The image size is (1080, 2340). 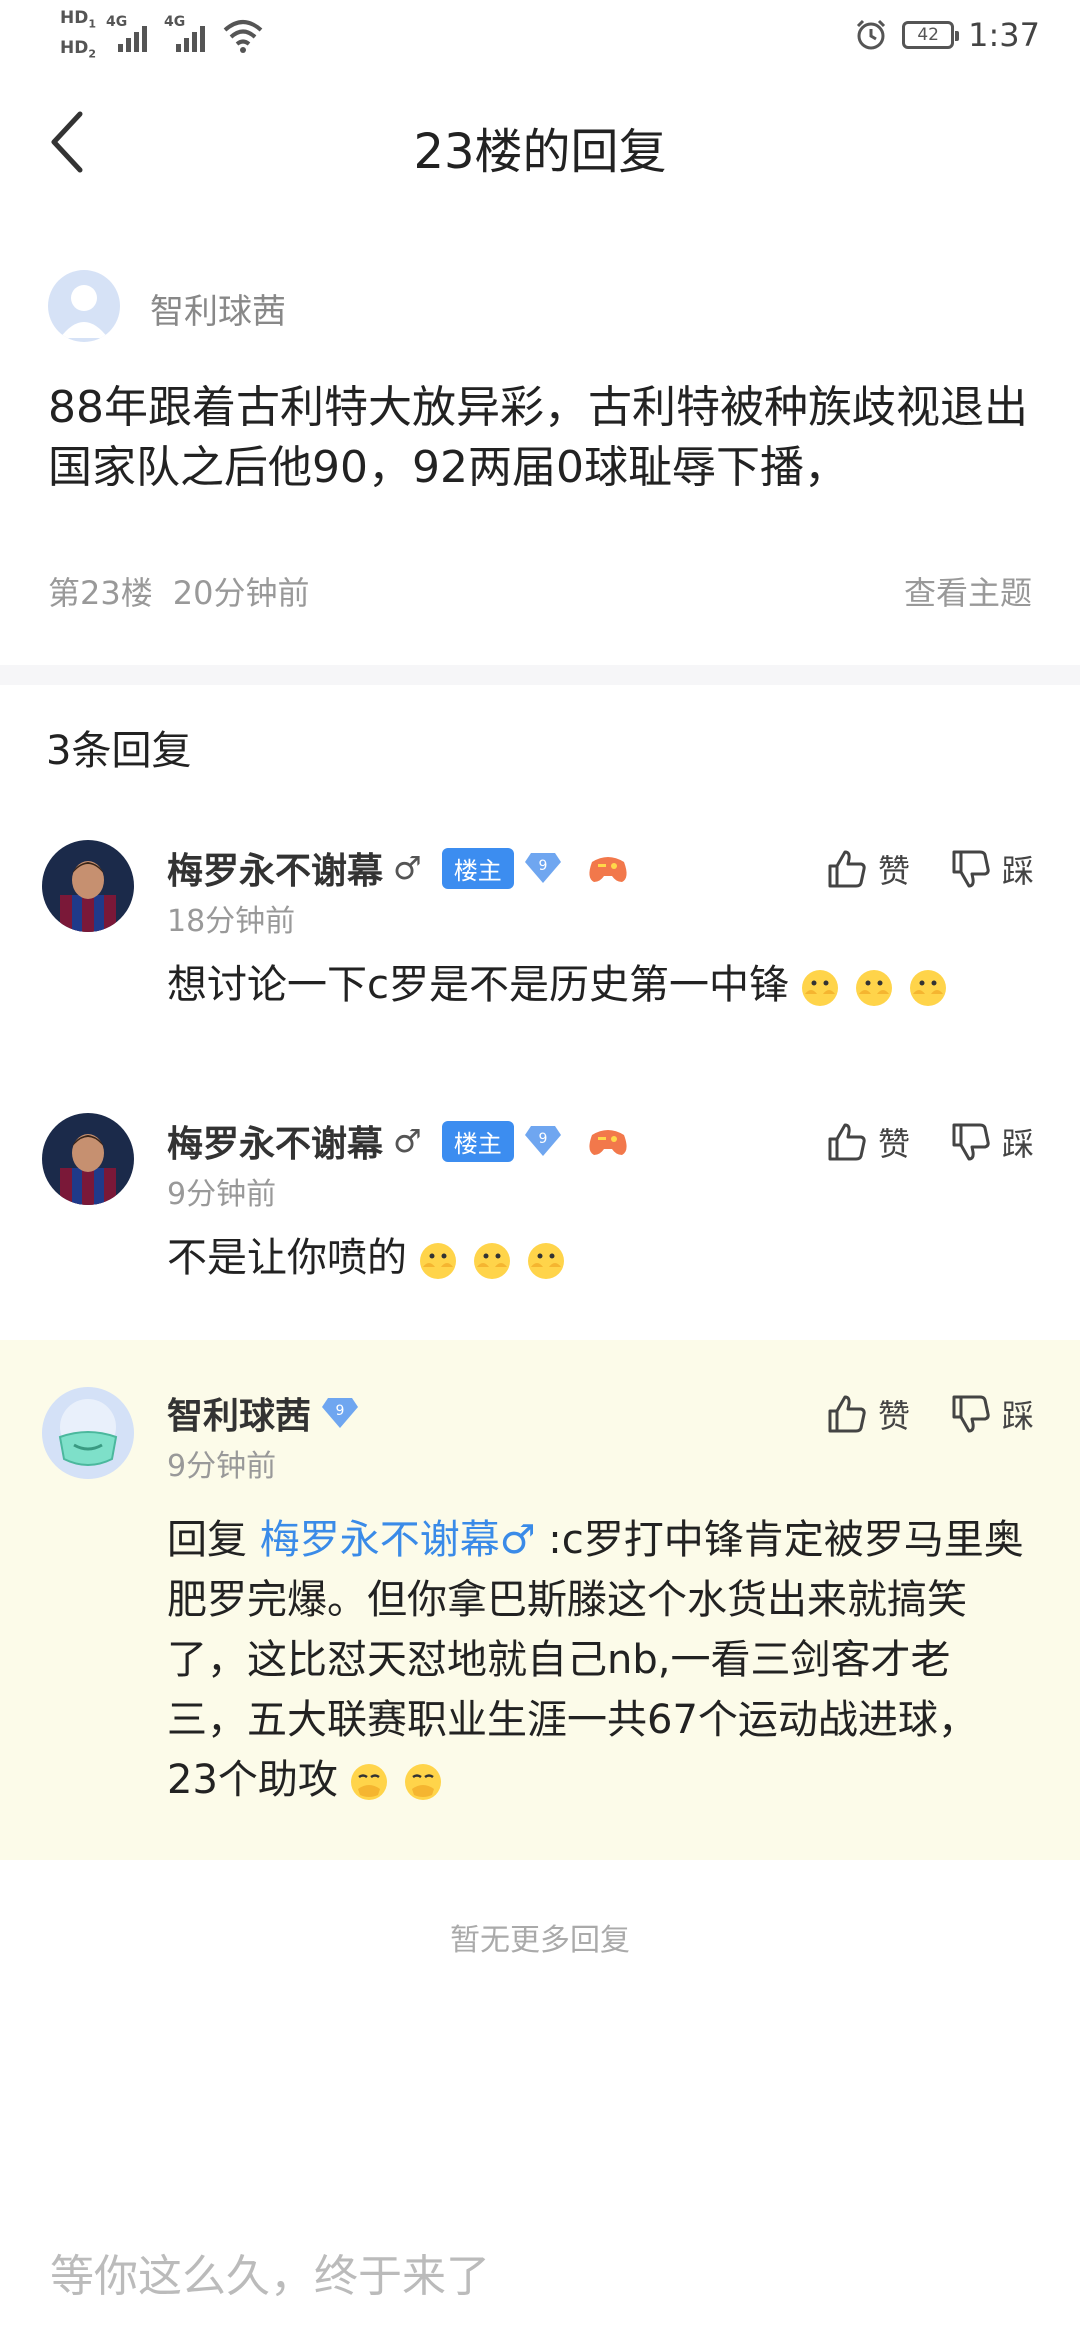 What do you see at coordinates (540, 1940) in the screenshot?
I see `no-more-replies: 暂无更多回复` at bounding box center [540, 1940].